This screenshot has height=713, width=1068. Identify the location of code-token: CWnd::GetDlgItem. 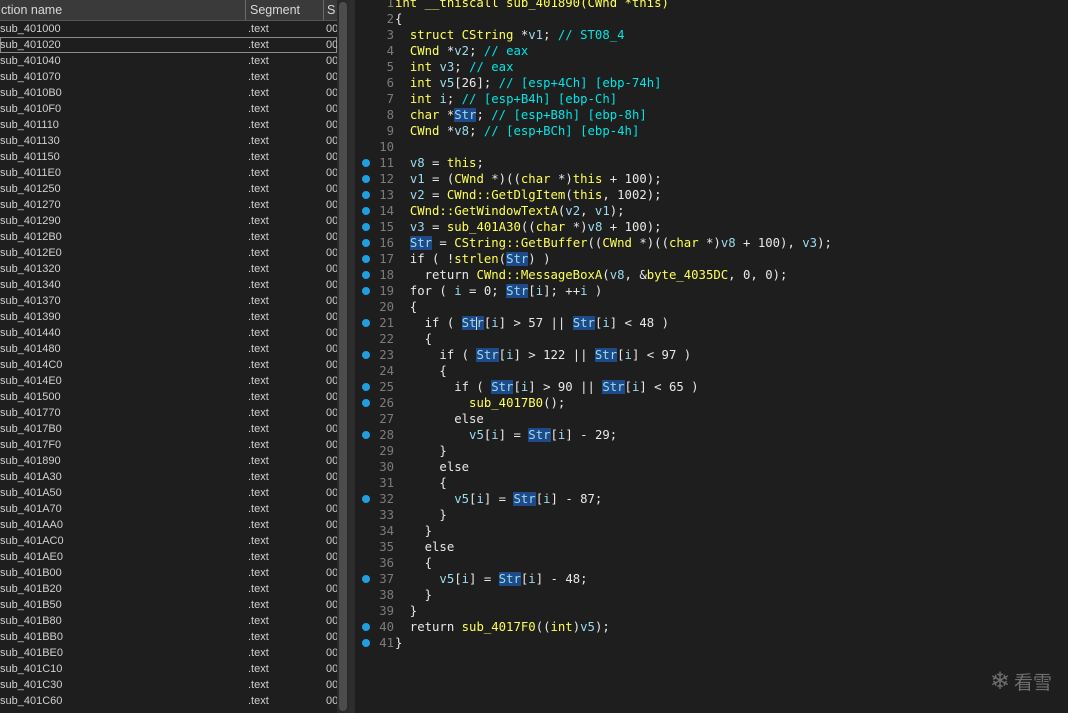
(506, 195).